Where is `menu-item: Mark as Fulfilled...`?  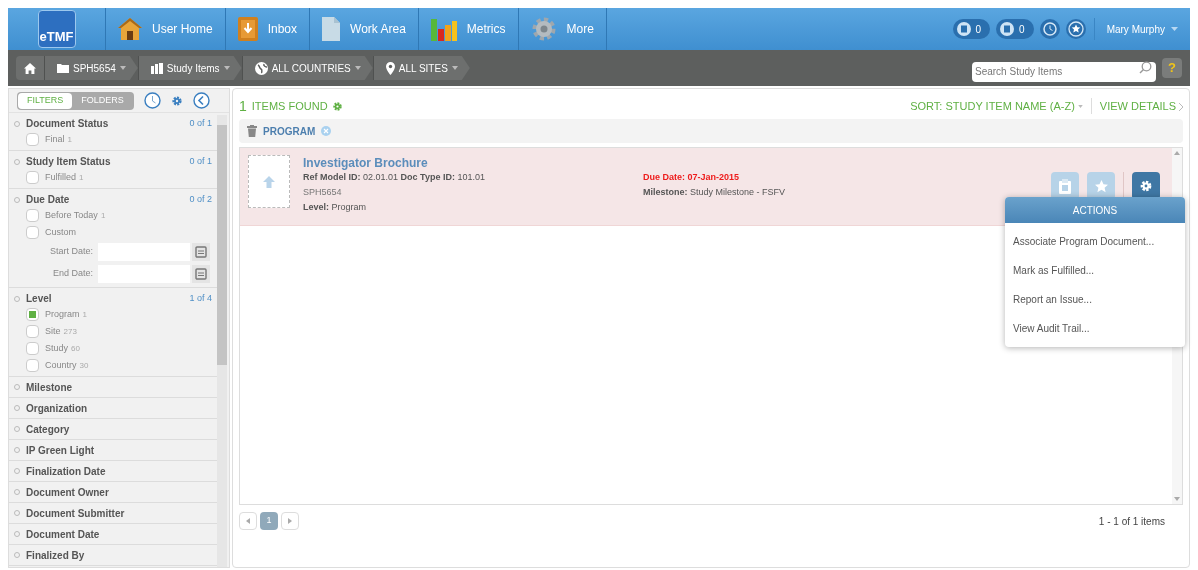
menu-item: Mark as Fulfilled... is located at coordinates (1095, 270).